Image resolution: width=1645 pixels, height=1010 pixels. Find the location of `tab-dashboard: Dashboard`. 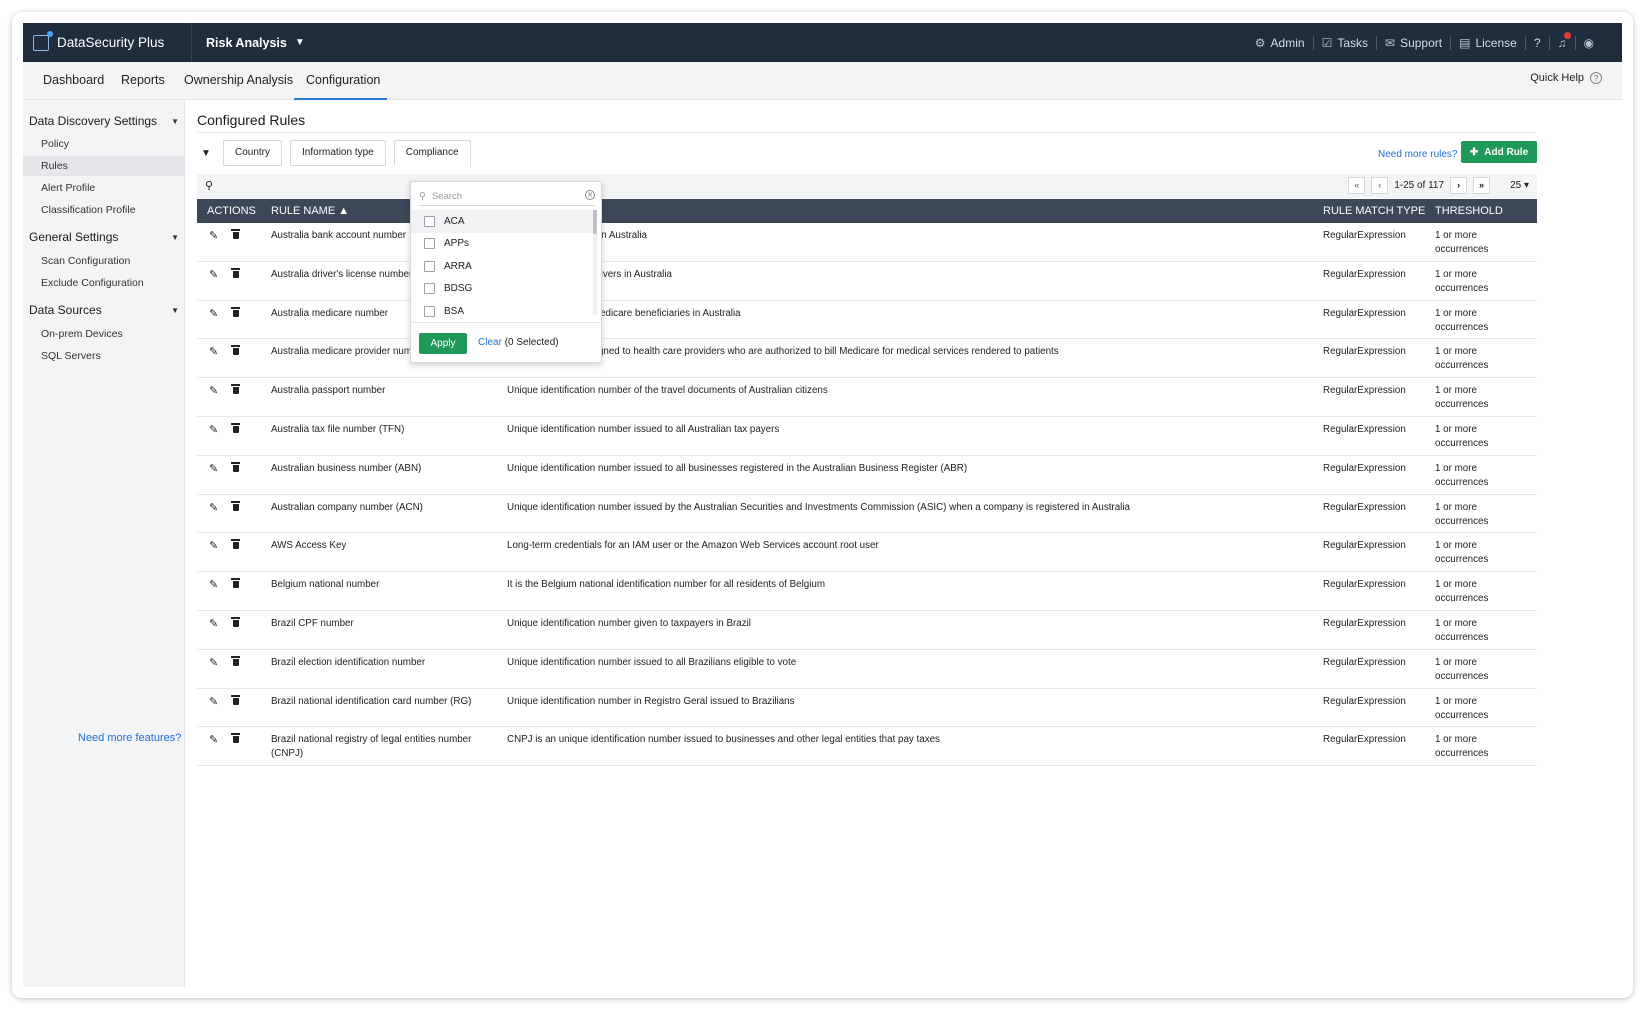

tab-dashboard: Dashboard is located at coordinates (73, 81).